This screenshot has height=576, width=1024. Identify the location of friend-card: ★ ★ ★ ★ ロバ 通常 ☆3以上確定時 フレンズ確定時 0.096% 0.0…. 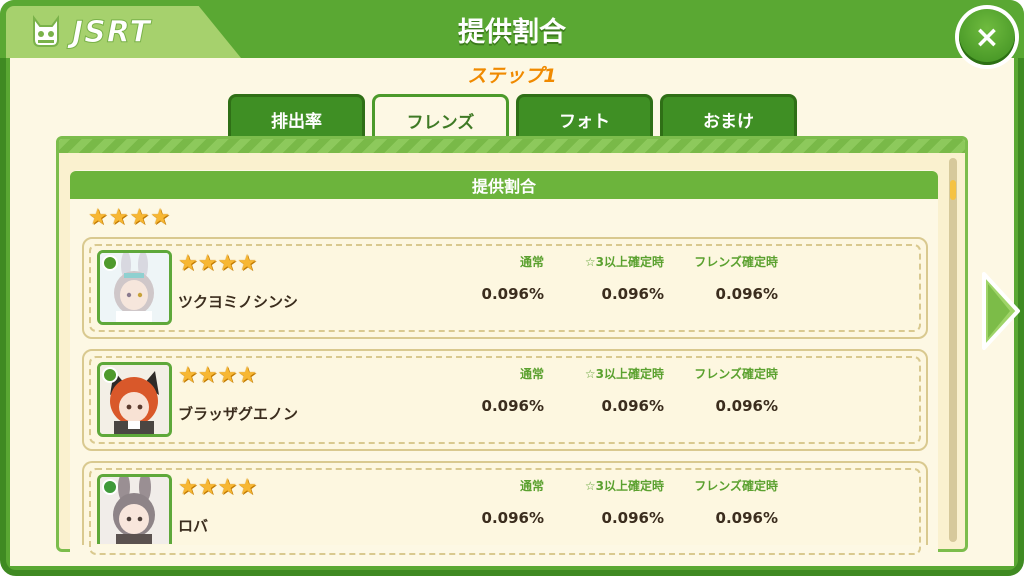
(505, 508).